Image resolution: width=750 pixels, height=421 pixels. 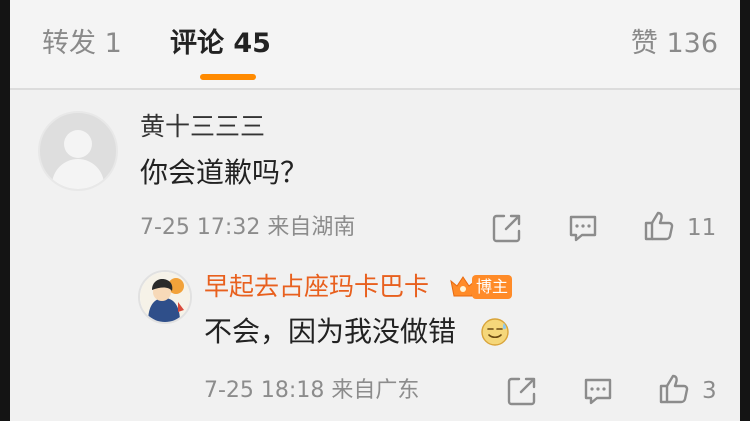 I want to click on like-count: 11, so click(x=702, y=228).